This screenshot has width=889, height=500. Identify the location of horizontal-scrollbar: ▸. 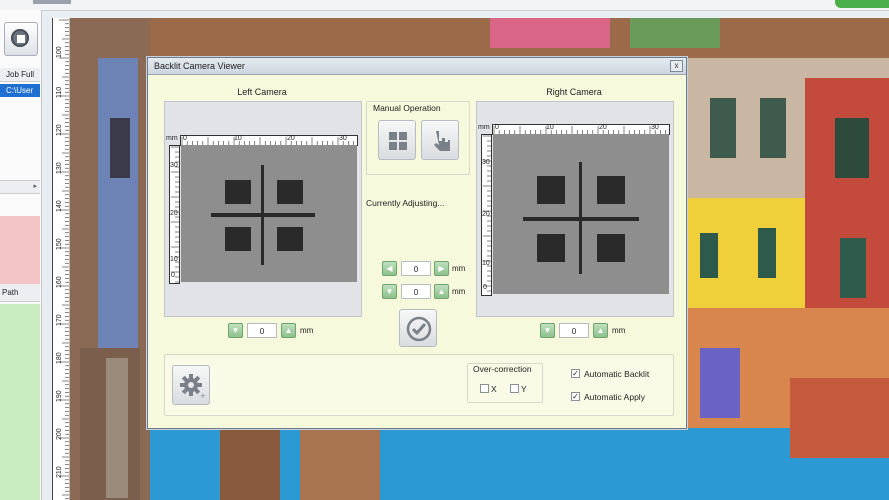
(20, 187).